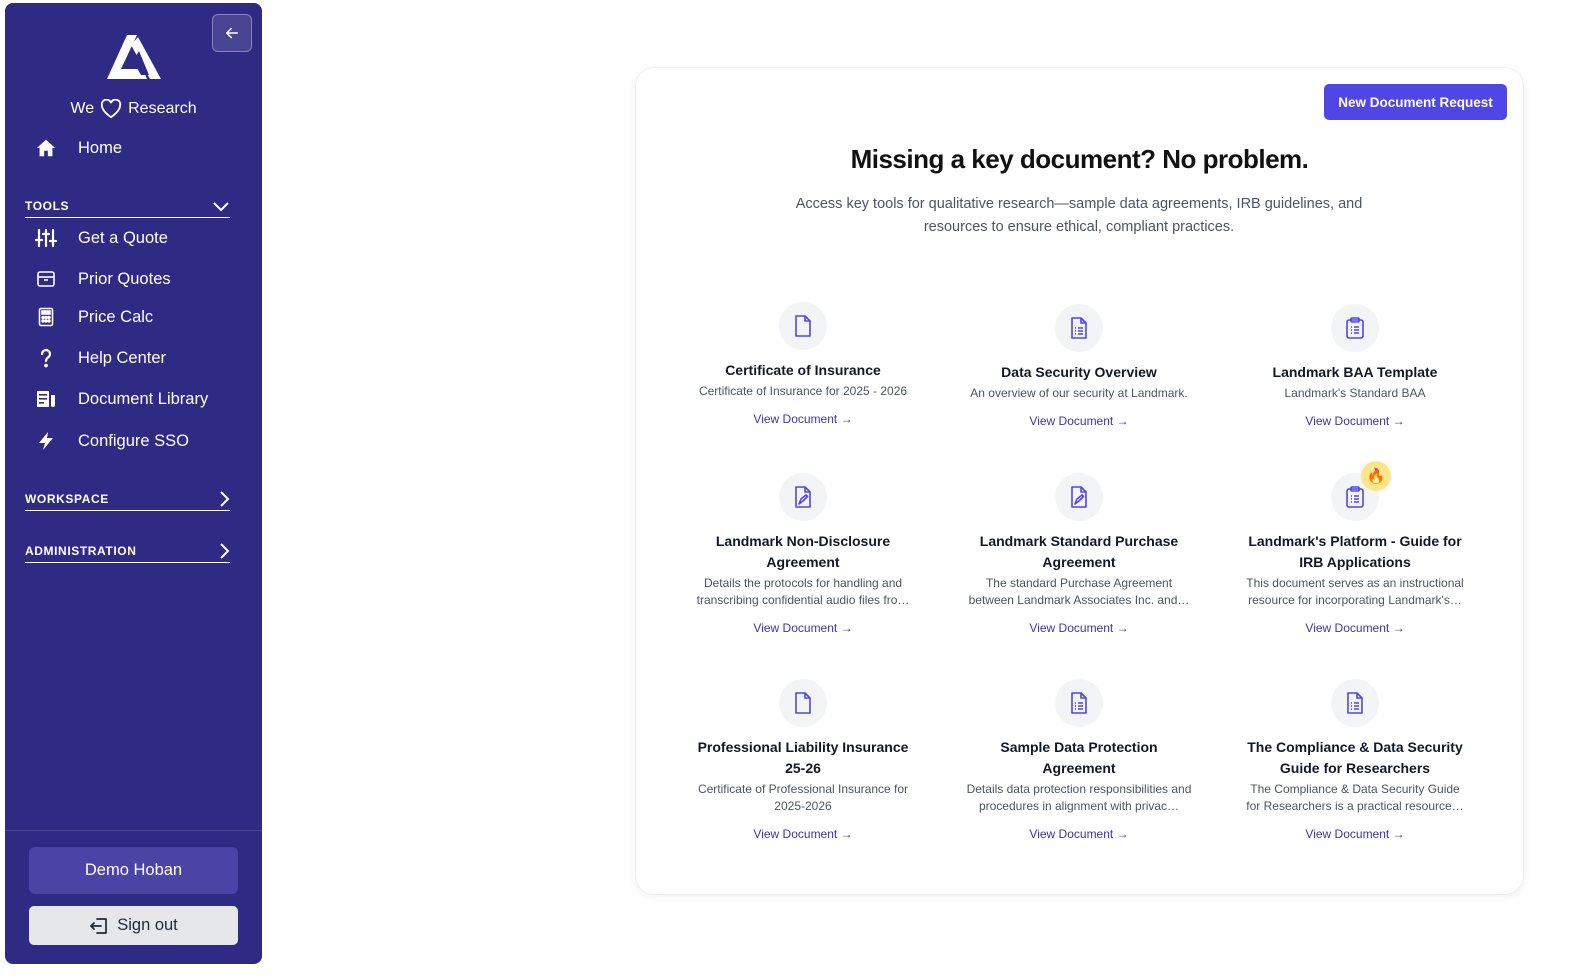 This screenshot has width=1591, height=980. I want to click on fire-badge-icon: 🔥, so click(1376, 476).